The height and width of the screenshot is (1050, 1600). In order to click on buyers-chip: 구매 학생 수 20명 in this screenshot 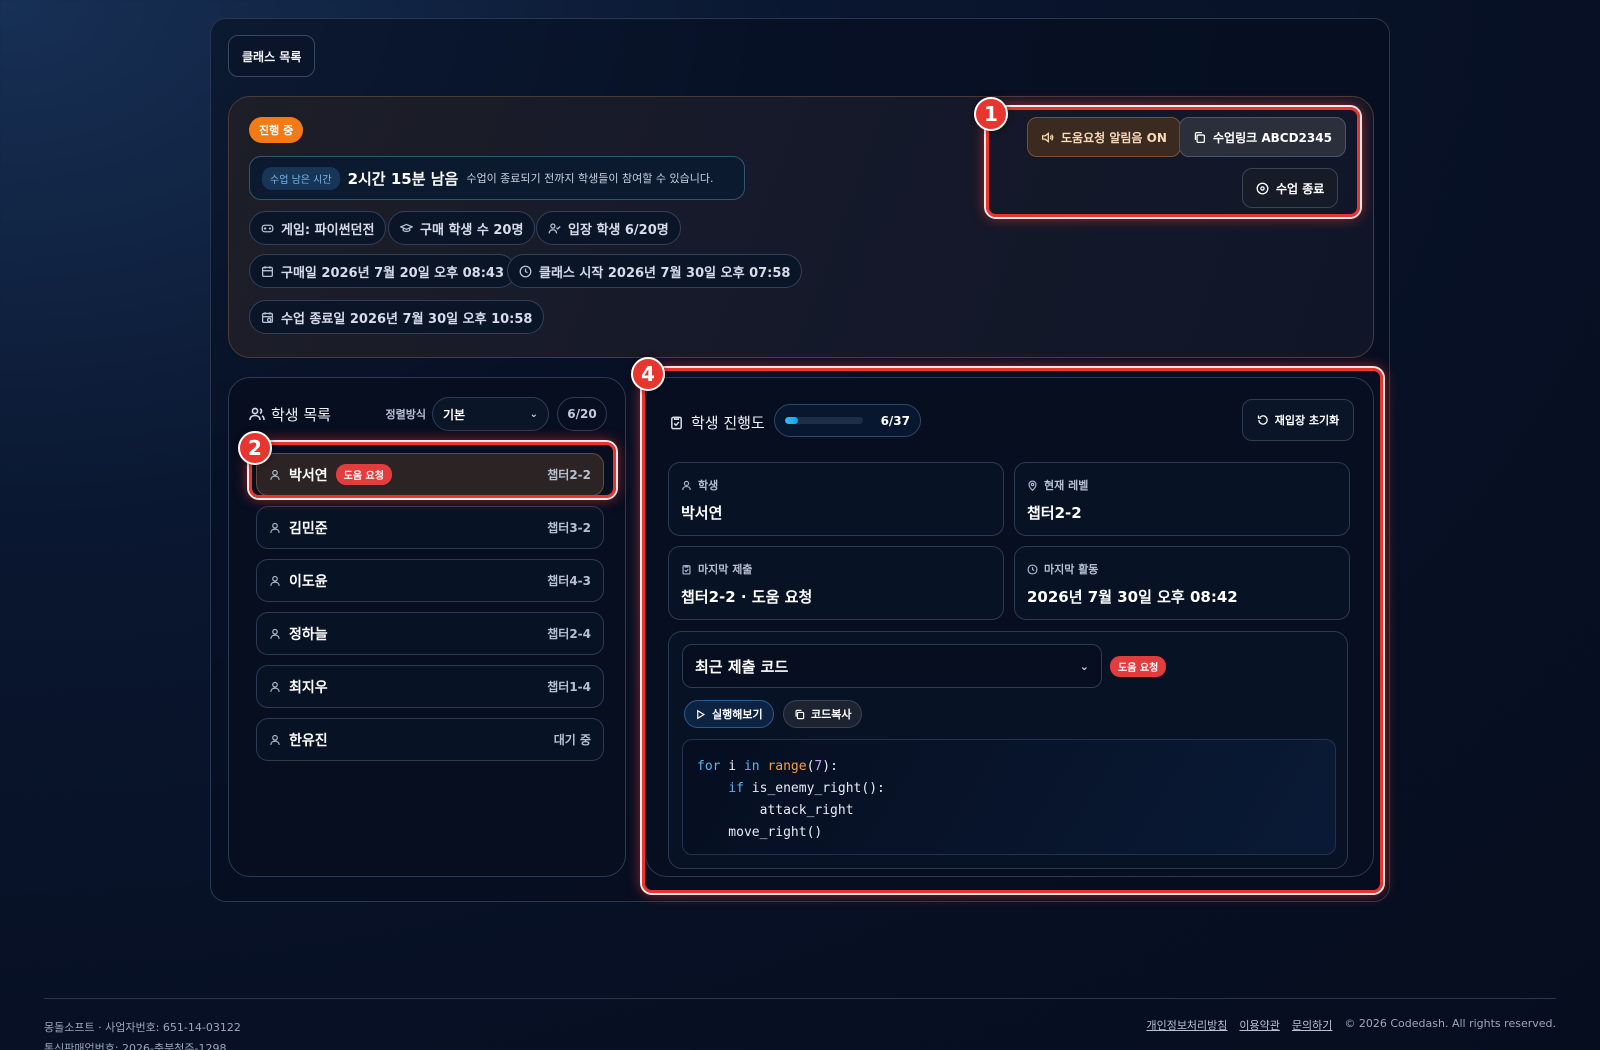, I will do `click(462, 228)`.